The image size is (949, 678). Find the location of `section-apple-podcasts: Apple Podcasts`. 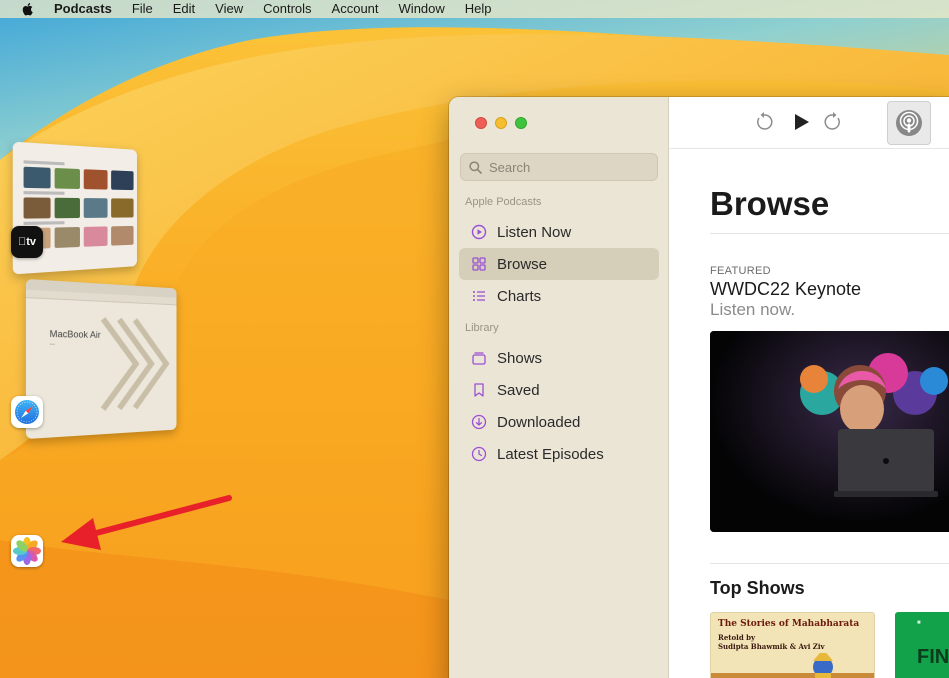

section-apple-podcasts: Apple Podcasts is located at coordinates (503, 202).